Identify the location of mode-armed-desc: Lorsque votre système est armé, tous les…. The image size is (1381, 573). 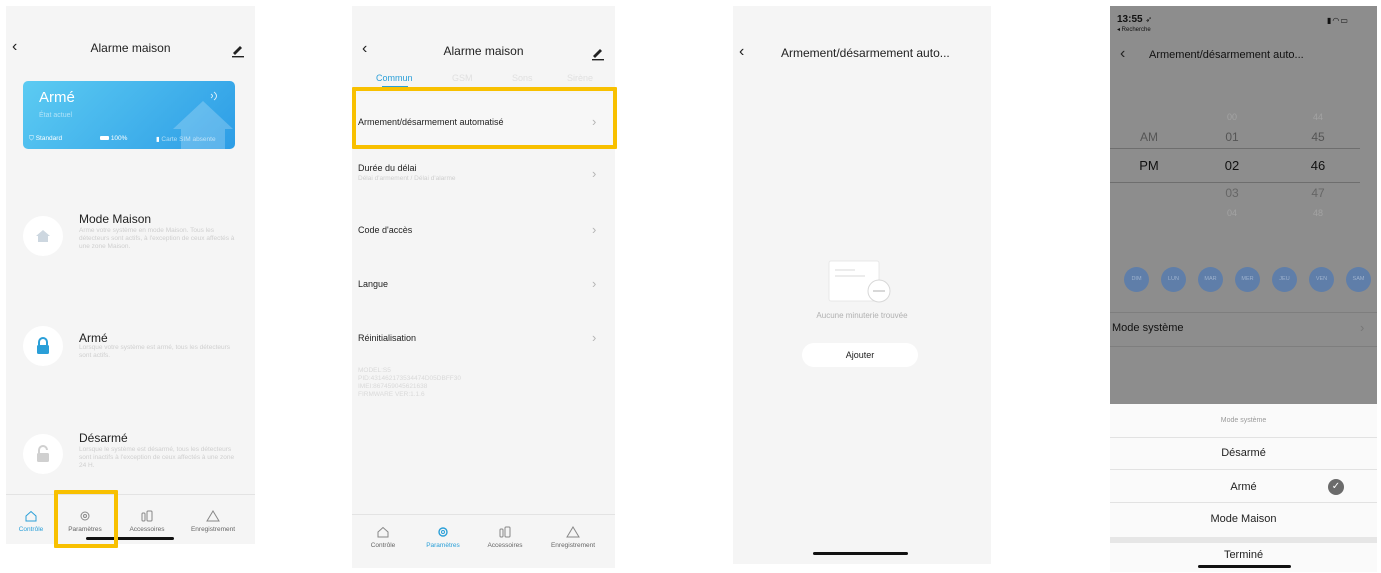
(155, 351).